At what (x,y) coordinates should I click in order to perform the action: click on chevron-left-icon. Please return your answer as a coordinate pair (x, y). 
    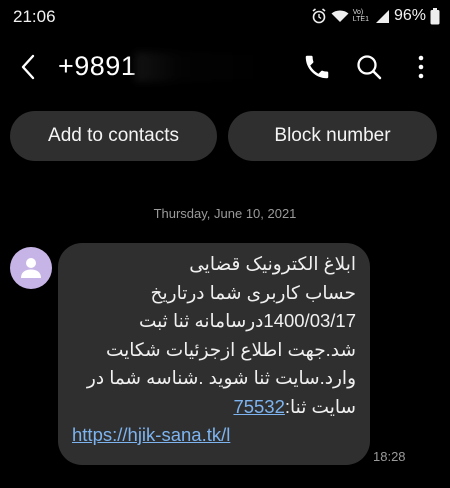
    Looking at the image, I should click on (28, 67).